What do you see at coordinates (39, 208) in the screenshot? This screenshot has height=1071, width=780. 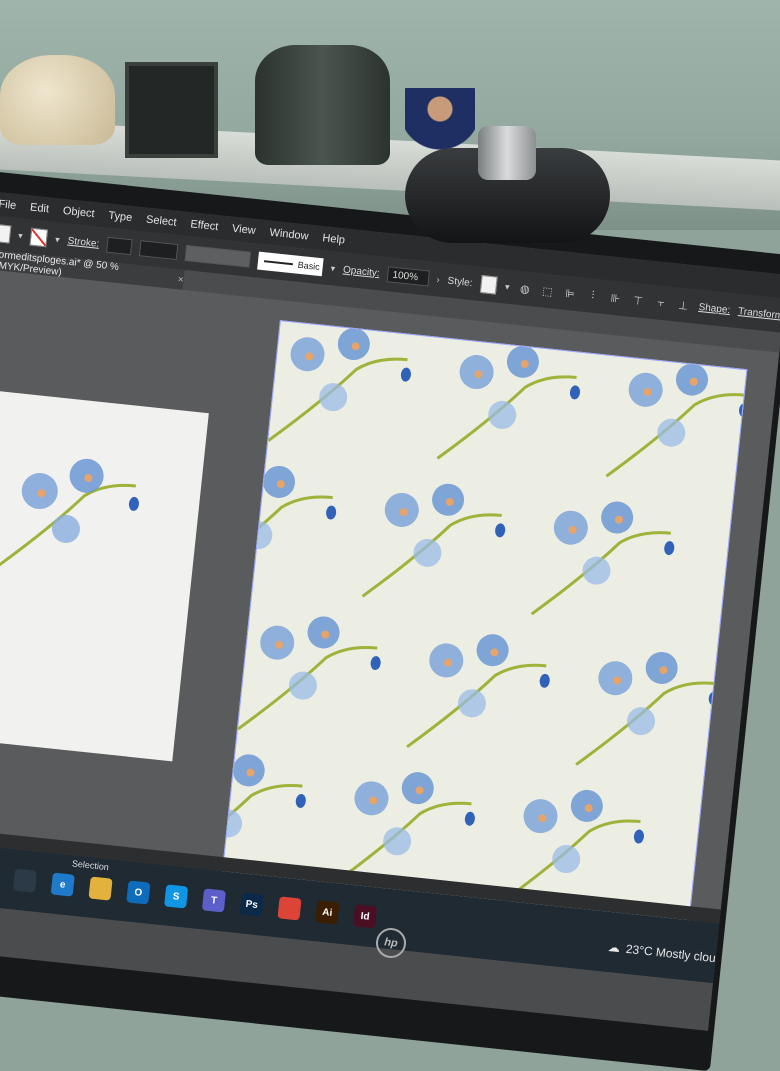 I see `menu-edit: Edit` at bounding box center [39, 208].